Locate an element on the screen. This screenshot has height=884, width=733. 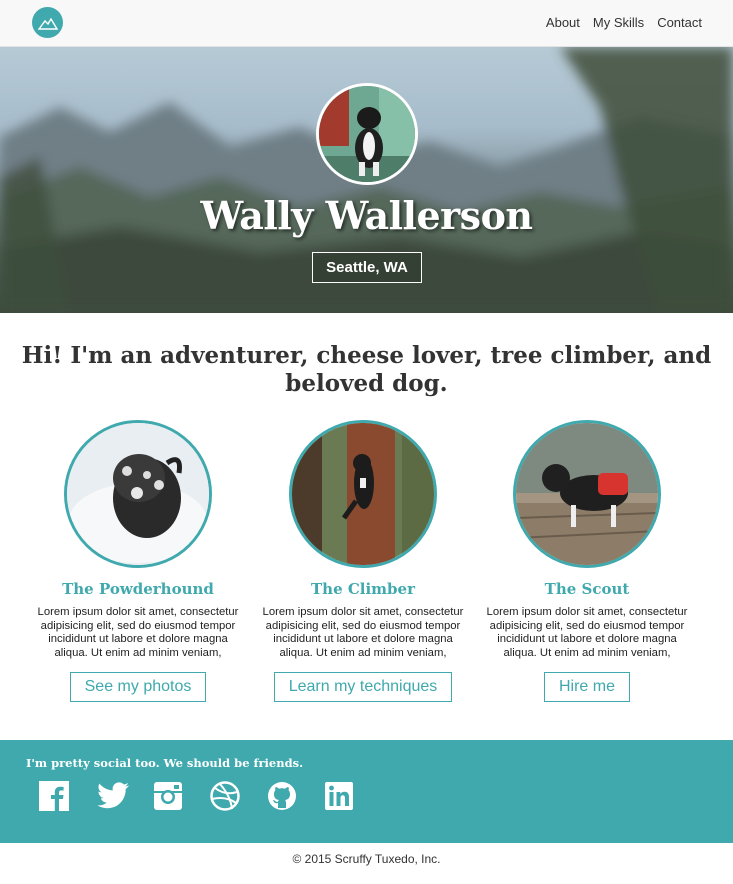
feature-title: The Scout is located at coordinates (587, 589).